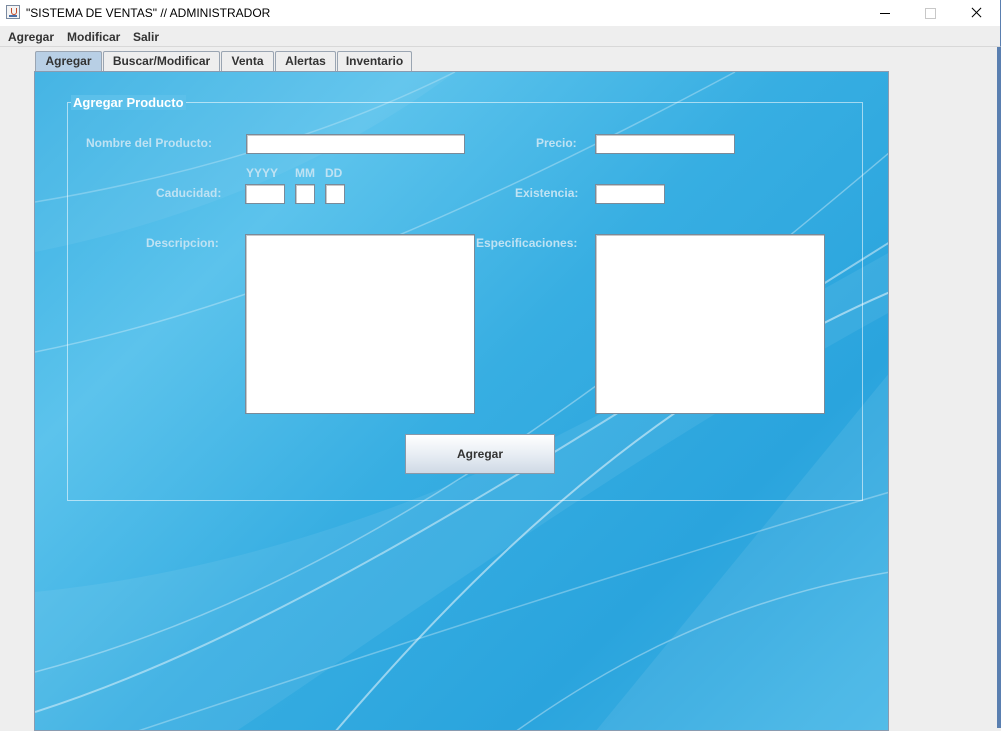 This screenshot has height=731, width=1001. Describe the element at coordinates (999, 387) in the screenshot. I see `window-right-edge` at that location.